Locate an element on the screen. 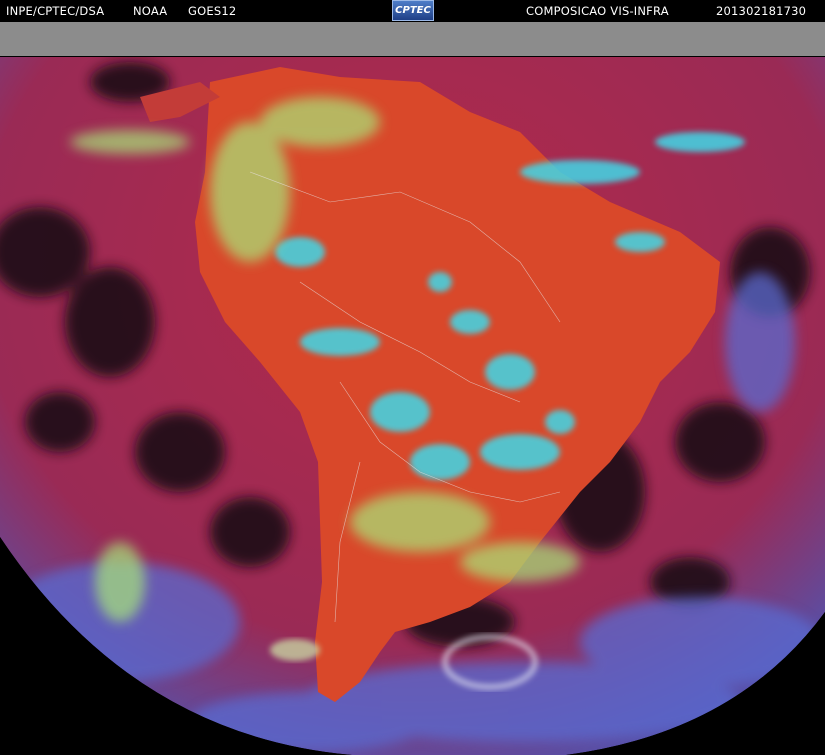 The image size is (825, 755). product-label: COMPOSICAO VIS-INFRA is located at coordinates (597, 11).